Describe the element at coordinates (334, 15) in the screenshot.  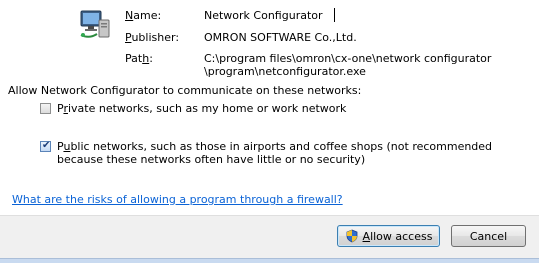
I see `text-cursor` at that location.